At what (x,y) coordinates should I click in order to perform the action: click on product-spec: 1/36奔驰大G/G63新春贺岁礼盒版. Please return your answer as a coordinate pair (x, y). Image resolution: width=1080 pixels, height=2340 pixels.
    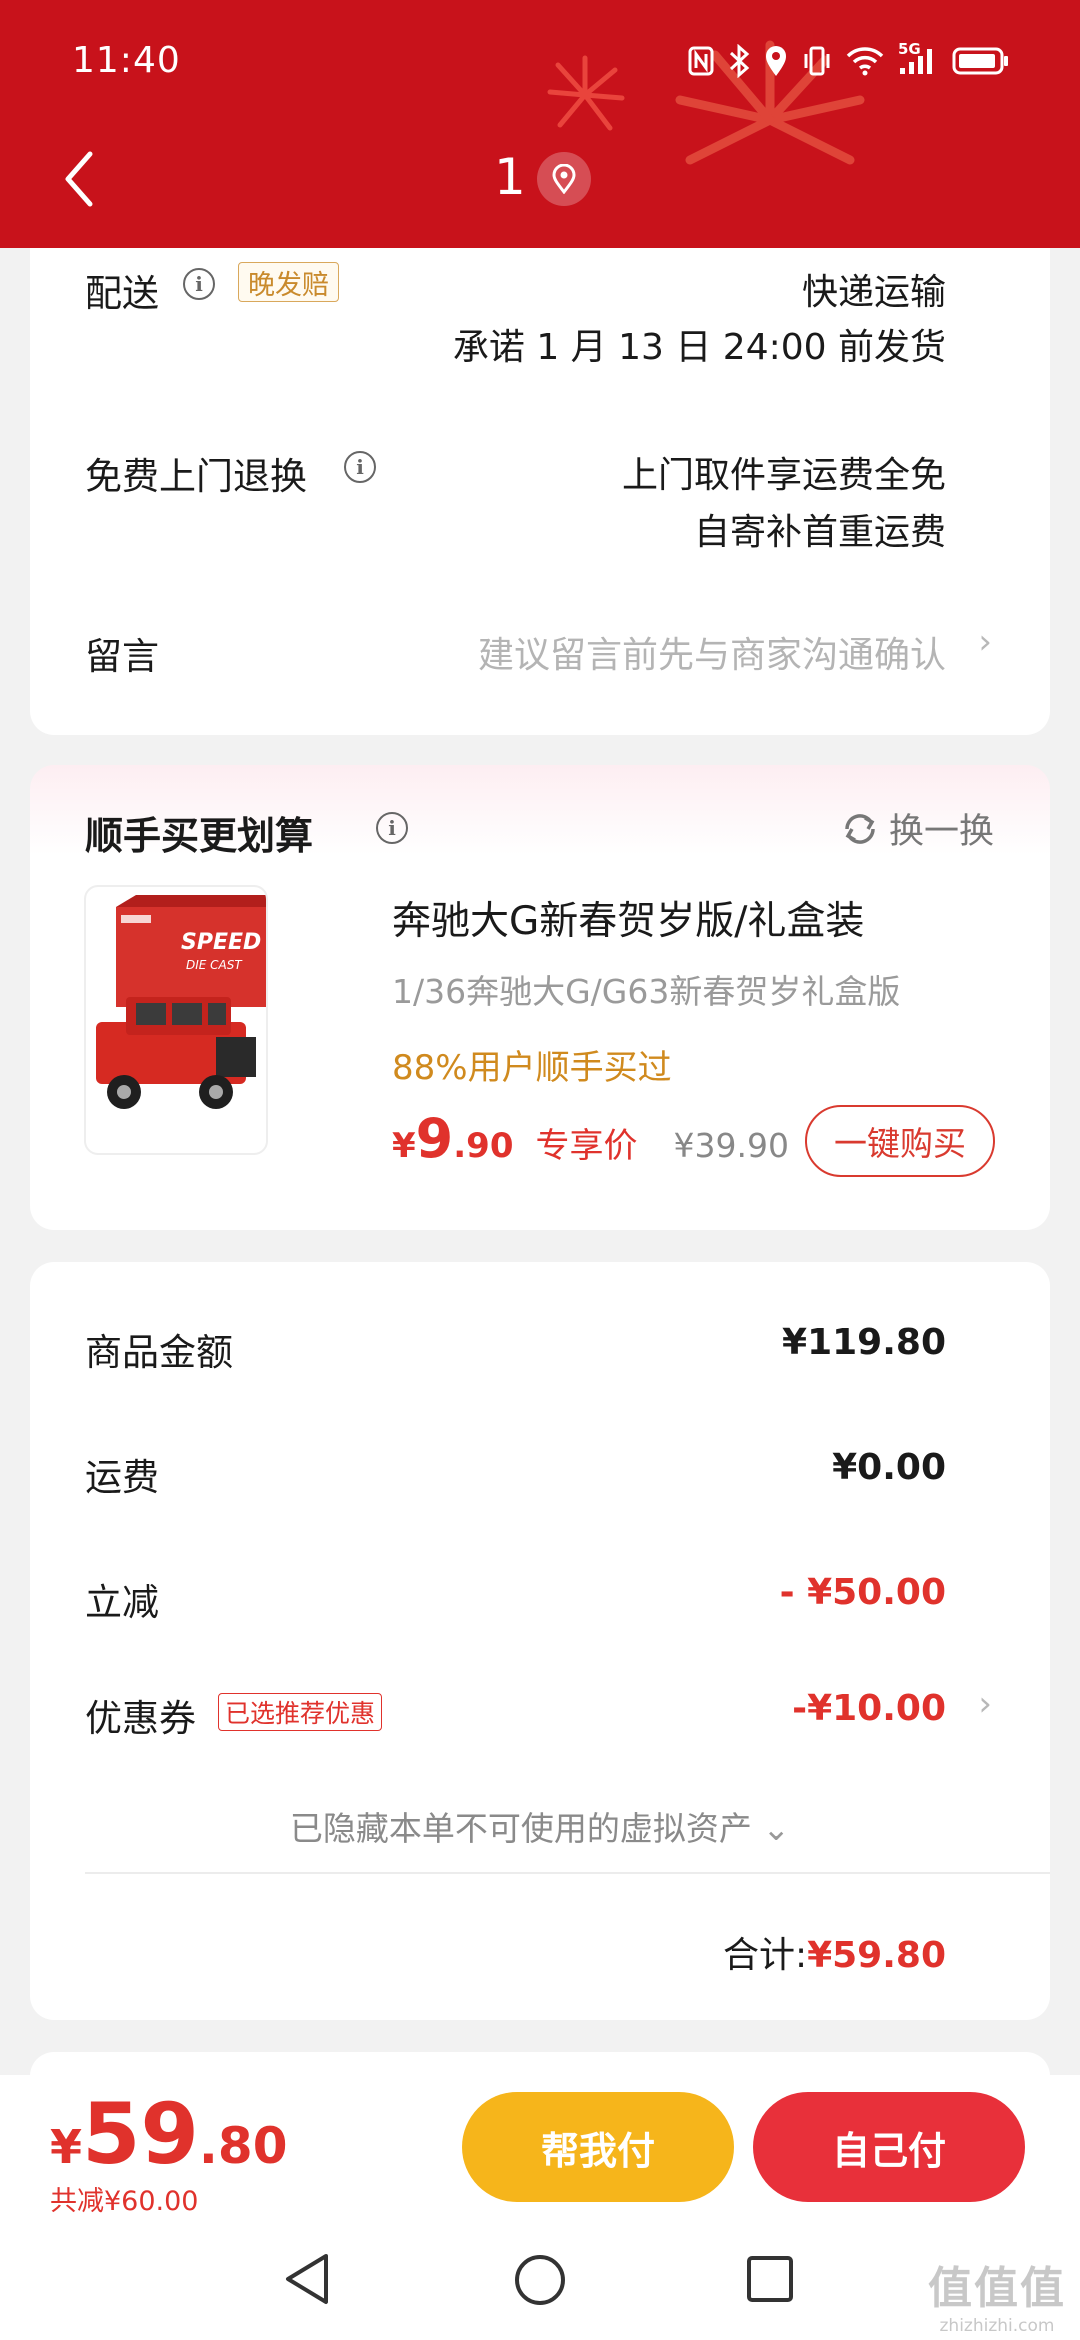
    Looking at the image, I should click on (646, 991).